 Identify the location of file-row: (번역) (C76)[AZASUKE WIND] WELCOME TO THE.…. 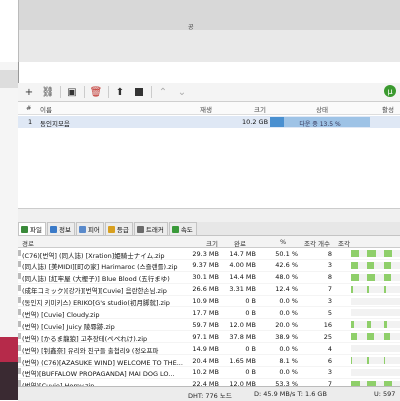
(209, 361).